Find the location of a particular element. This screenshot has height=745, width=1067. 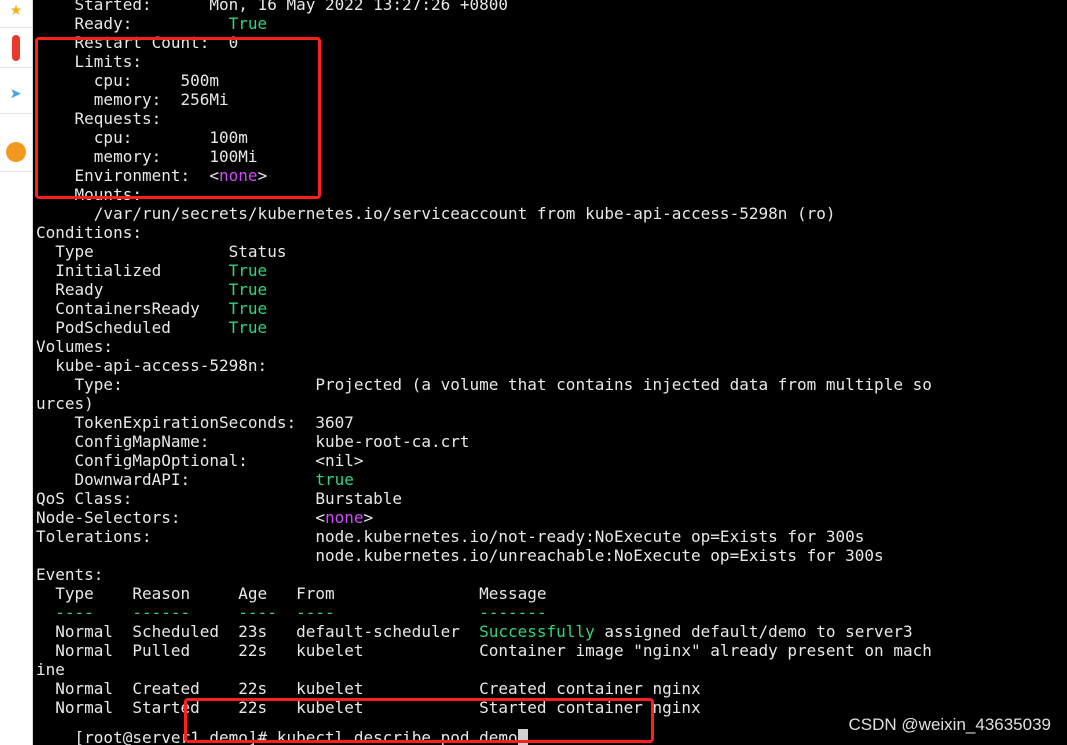

csdn-watermark: CSDN @weixin_43635039 is located at coordinates (949, 724).